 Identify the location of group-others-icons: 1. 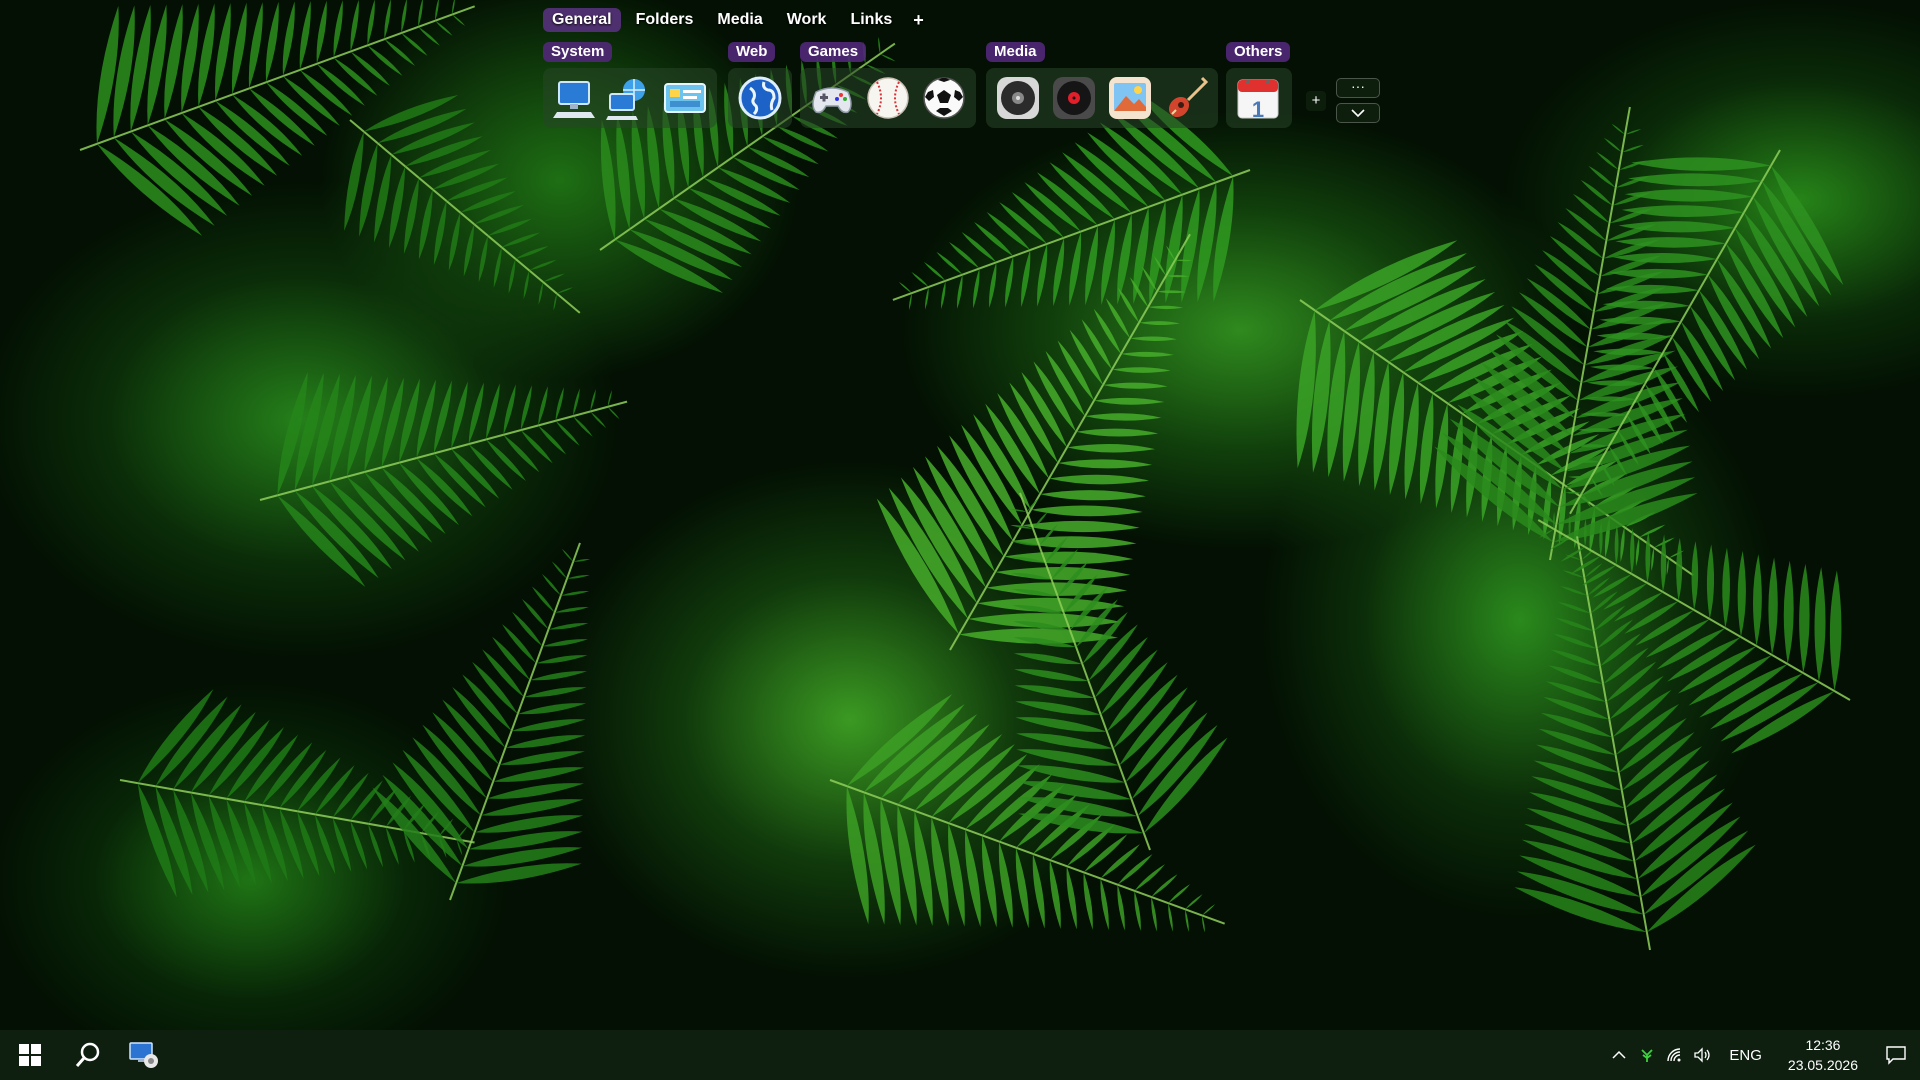
(1259, 98).